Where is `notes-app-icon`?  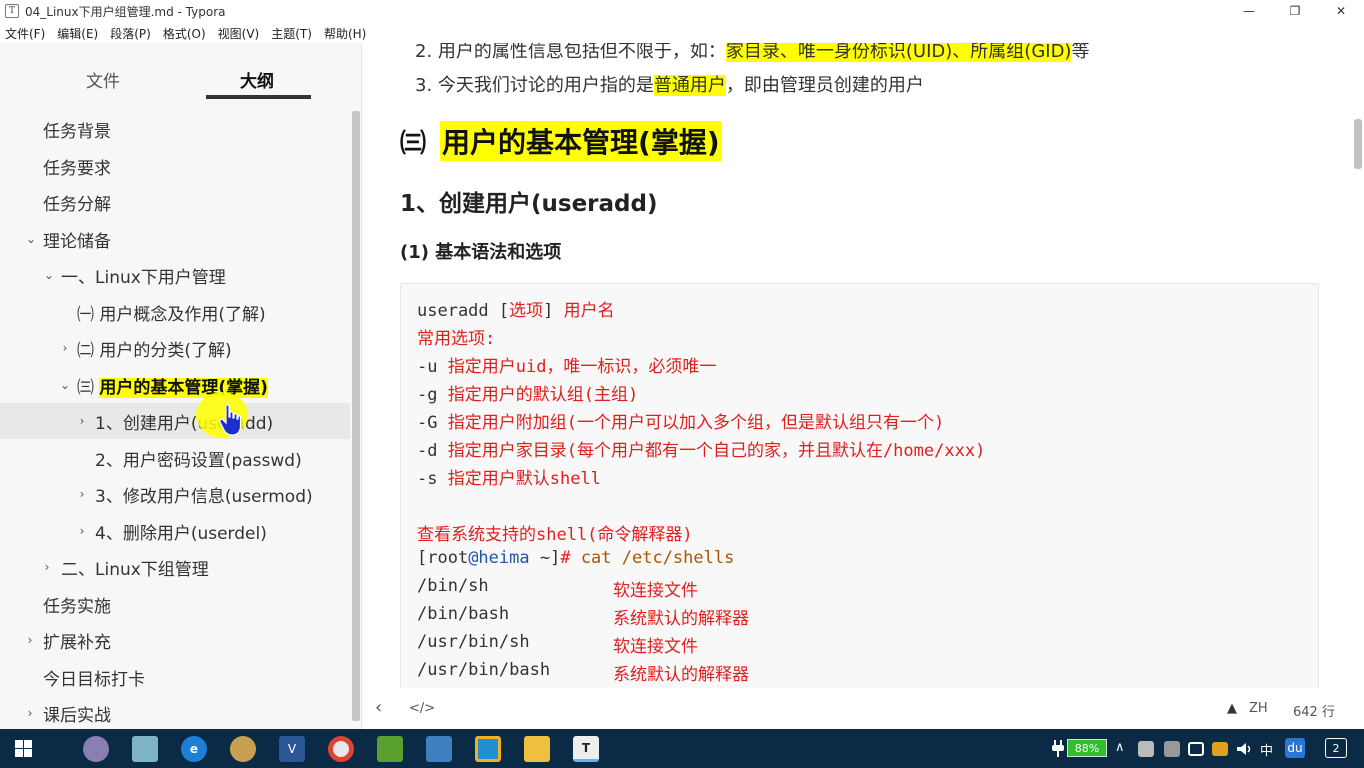
notes-app-icon is located at coordinates (145, 749).